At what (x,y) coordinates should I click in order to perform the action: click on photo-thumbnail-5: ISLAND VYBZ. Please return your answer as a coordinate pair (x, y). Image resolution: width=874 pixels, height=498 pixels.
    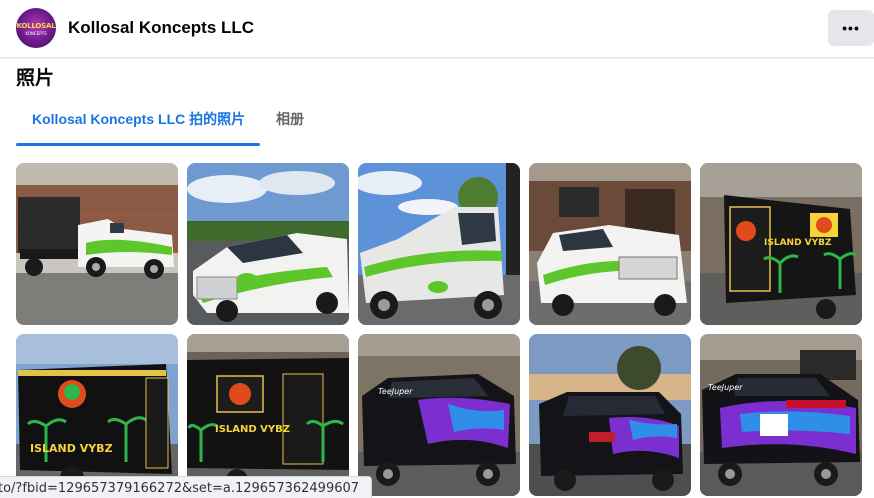
    Looking at the image, I should click on (781, 244).